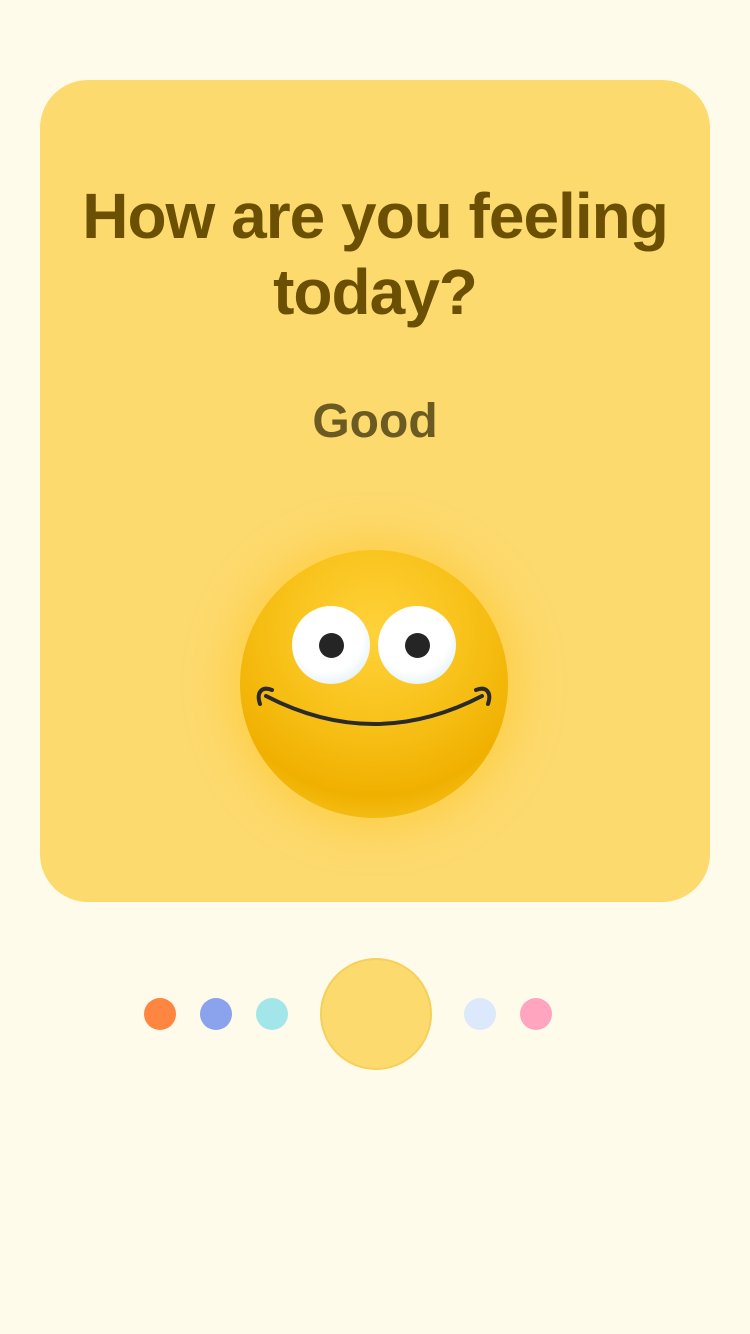  Describe the element at coordinates (375, 254) in the screenshot. I see `question-heading: How are you feeling today?` at that location.